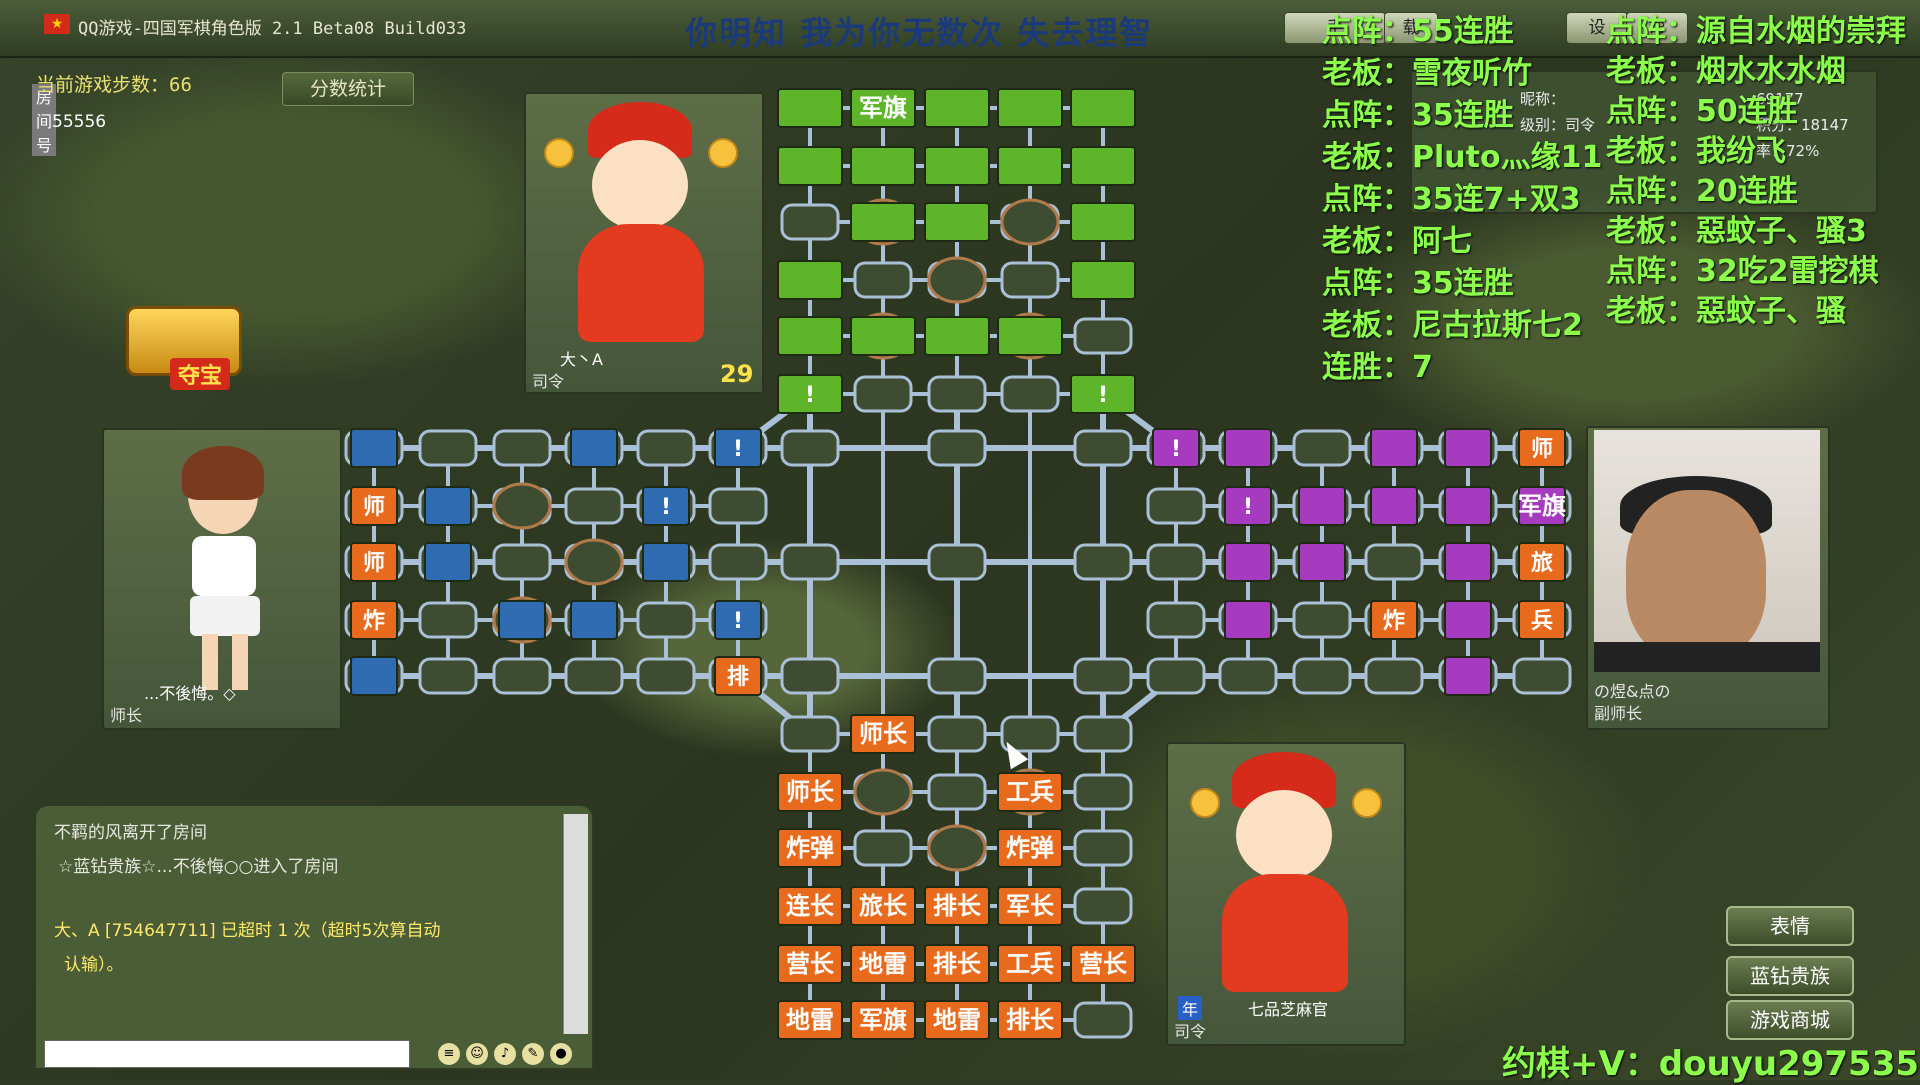 This screenshot has height=1085, width=1920. What do you see at coordinates (227, 1054) in the screenshot?
I see `chat-input` at bounding box center [227, 1054].